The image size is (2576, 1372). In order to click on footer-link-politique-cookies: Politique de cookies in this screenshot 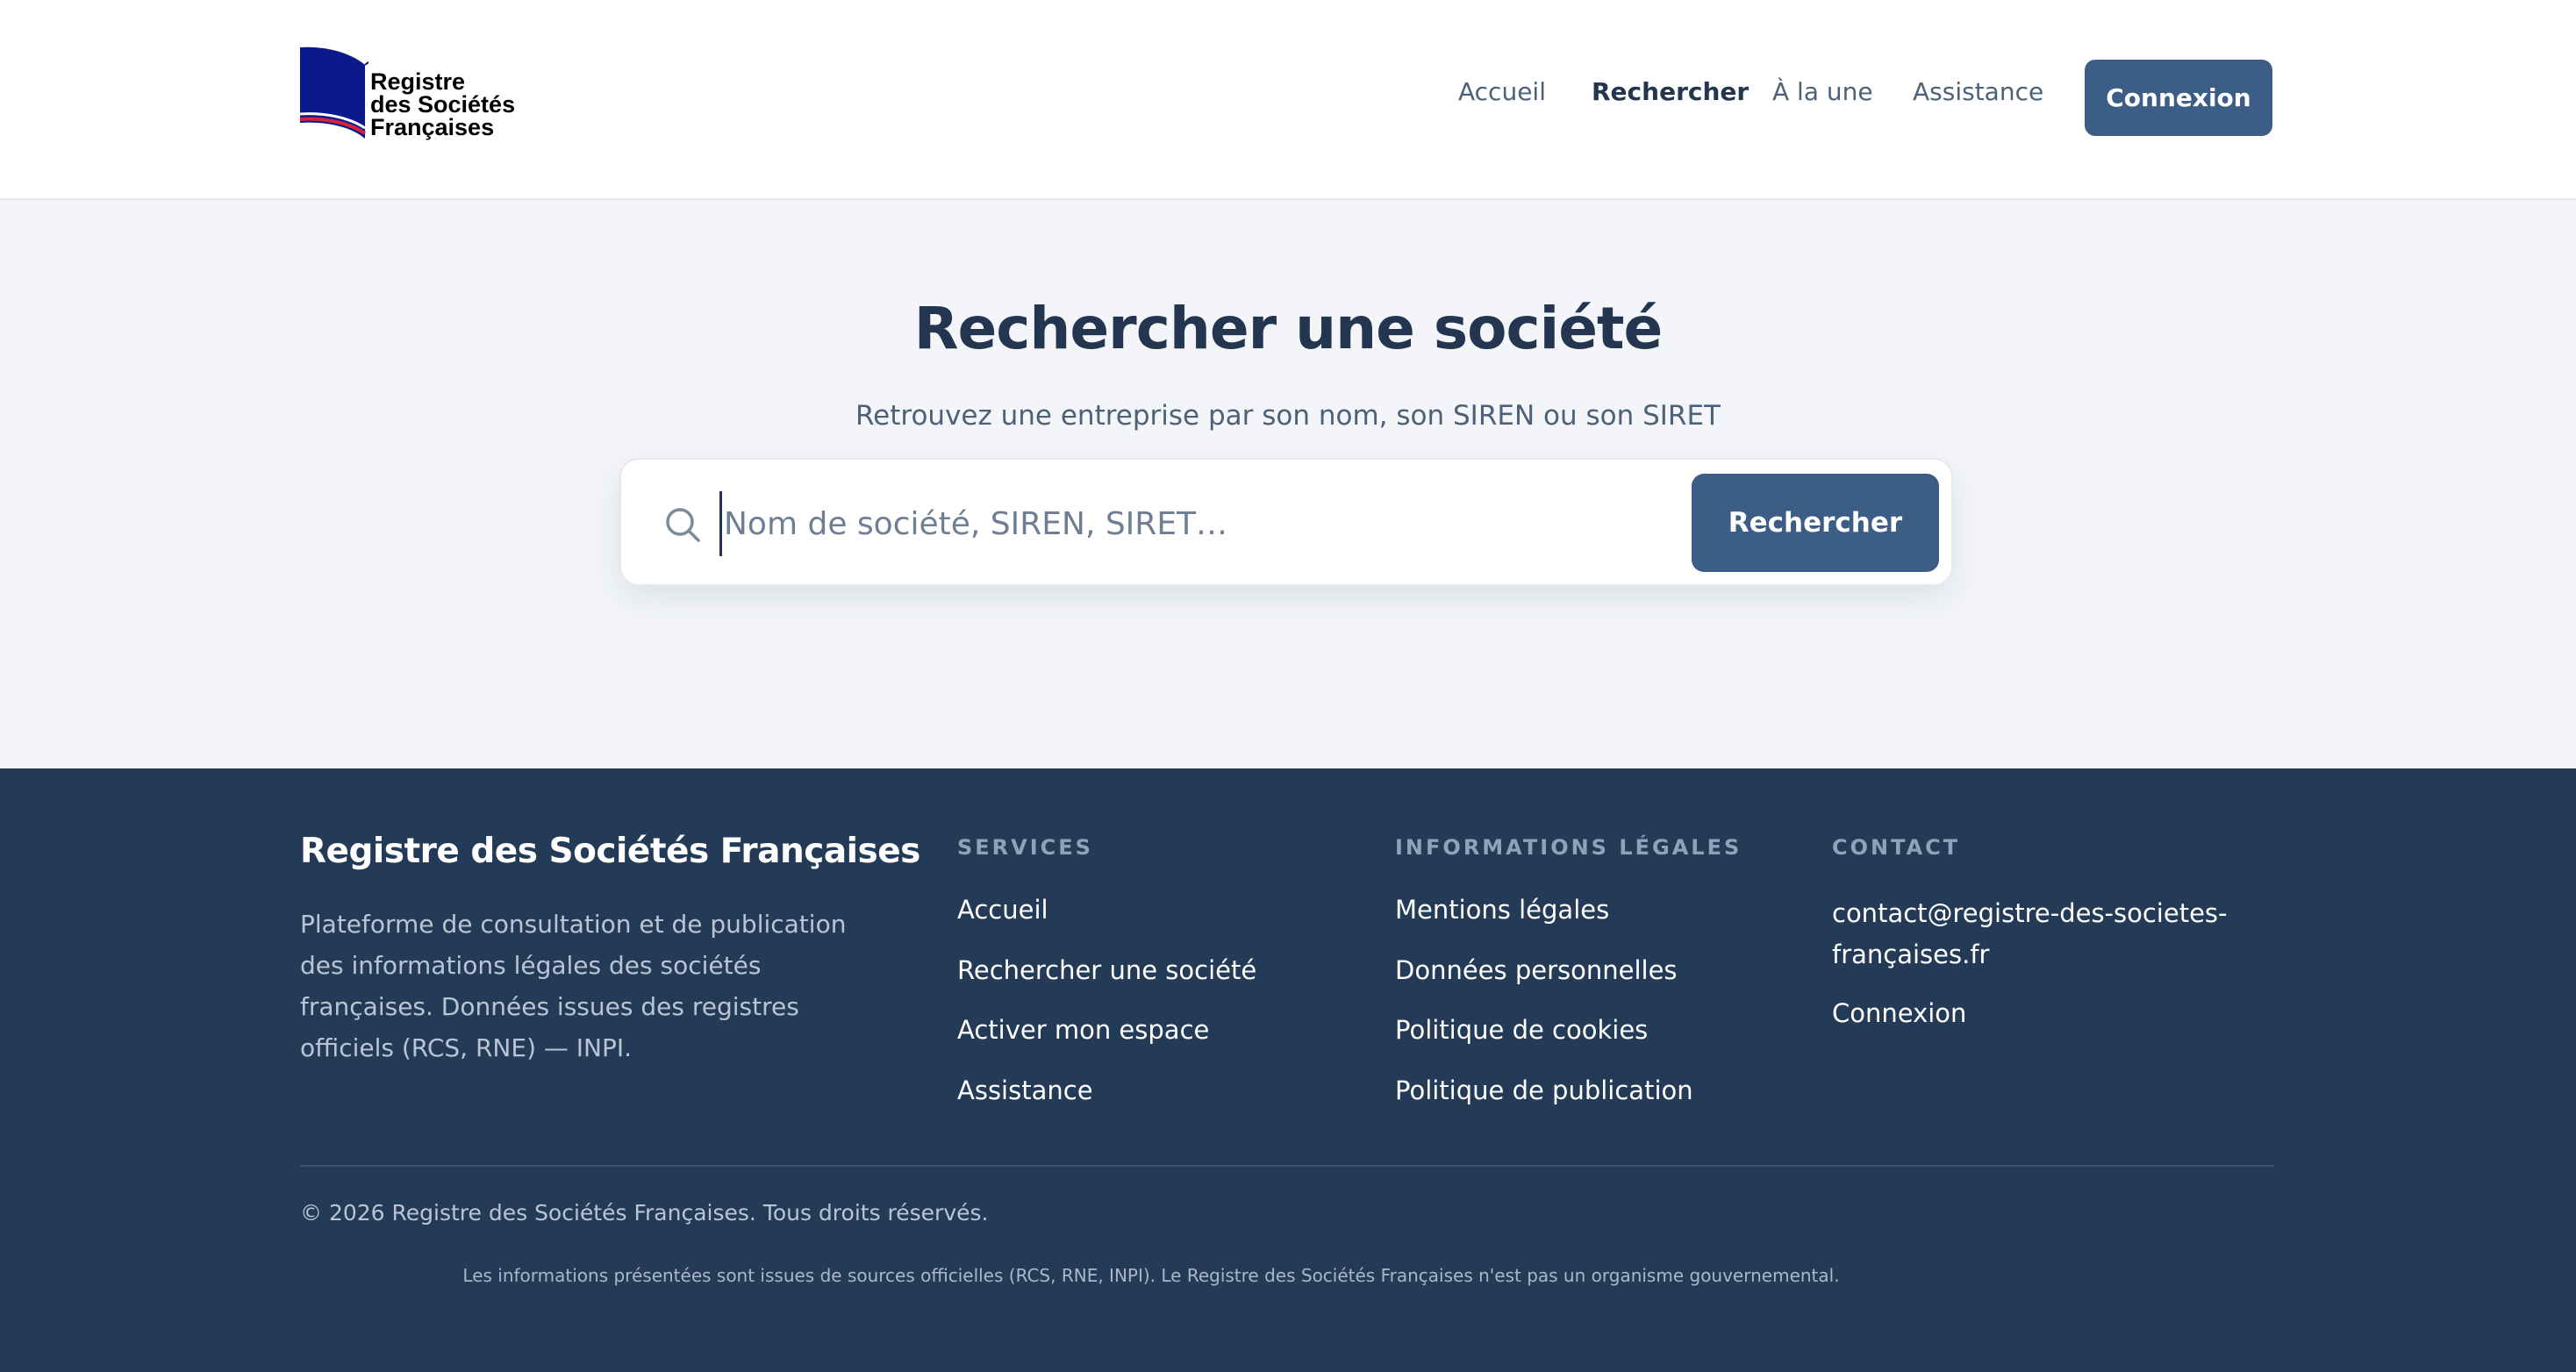, I will do `click(1521, 1030)`.